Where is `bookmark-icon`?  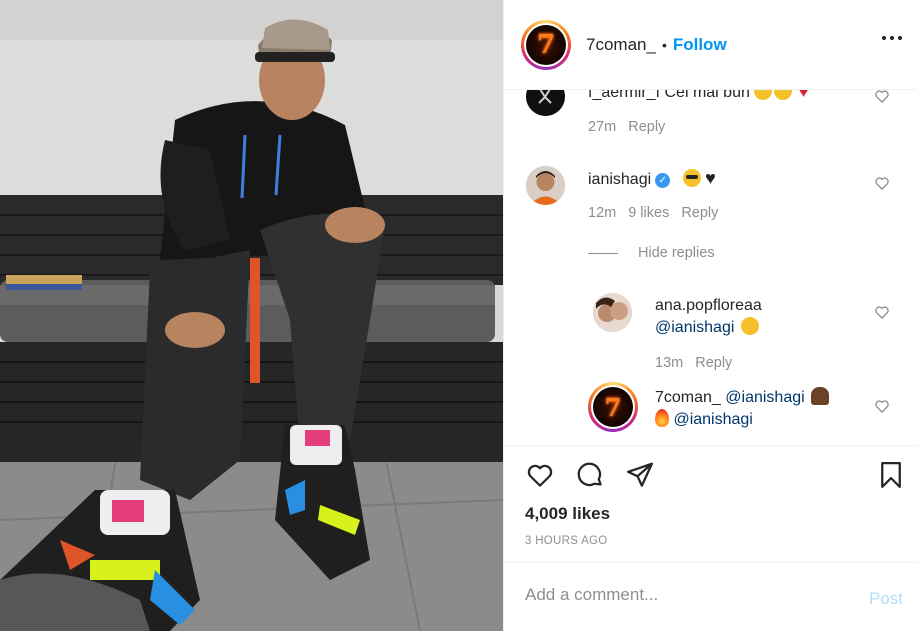
bookmark-icon is located at coordinates (891, 475).